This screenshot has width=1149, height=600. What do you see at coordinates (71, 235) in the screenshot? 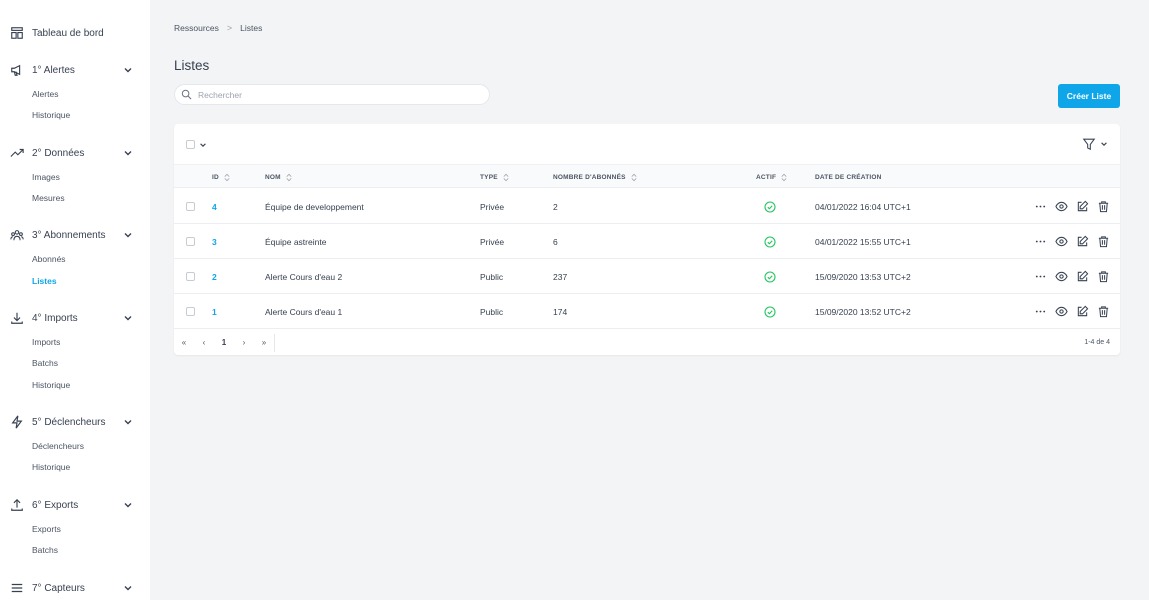
I see `nav-group-abonnements: 3° Abonnements` at bounding box center [71, 235].